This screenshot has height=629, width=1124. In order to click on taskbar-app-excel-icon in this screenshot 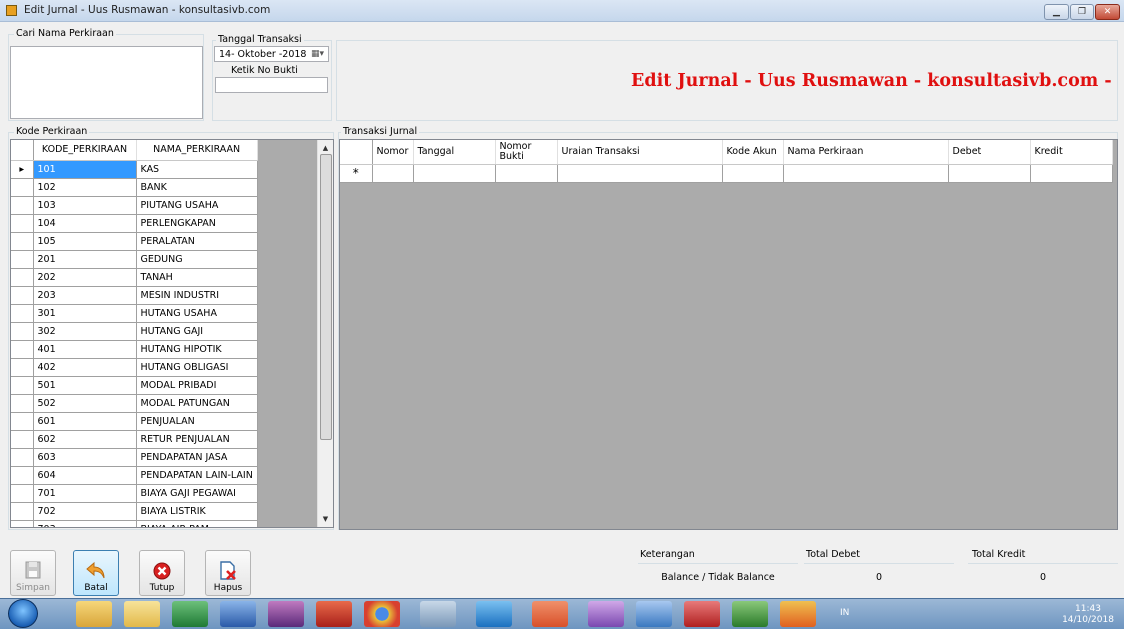, I will do `click(190, 614)`.